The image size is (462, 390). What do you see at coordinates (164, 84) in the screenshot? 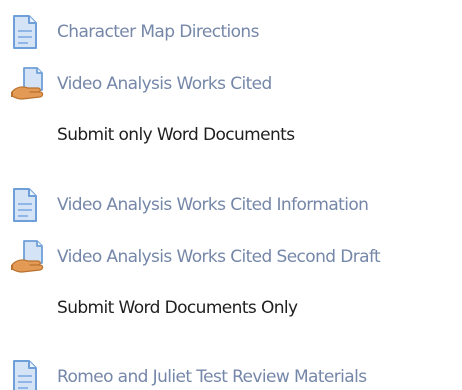
I see `activity-link: Video Analysis Works Cited` at bounding box center [164, 84].